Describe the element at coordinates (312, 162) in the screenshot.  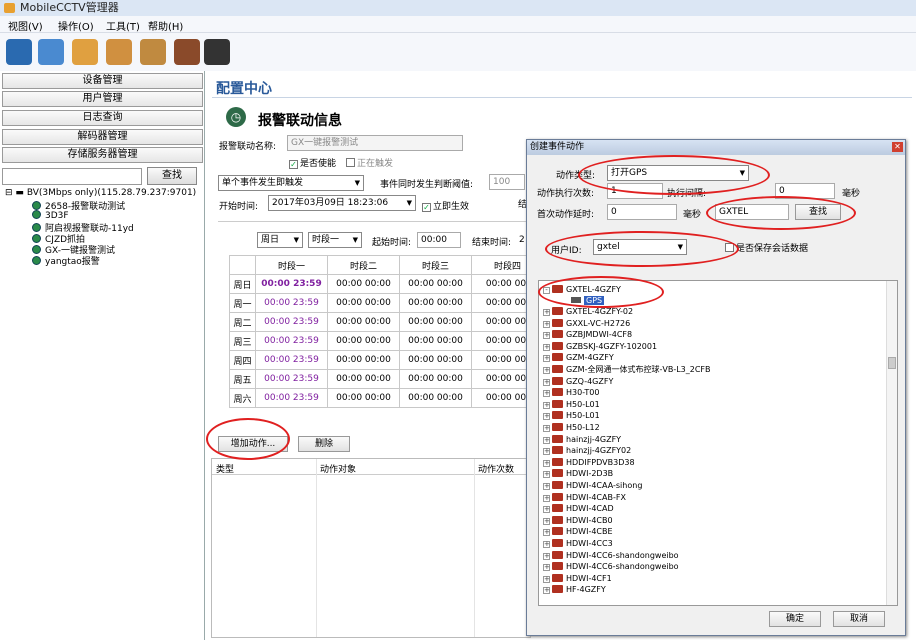
I see `enabled-checkbox: ✓ 是否使能` at that location.